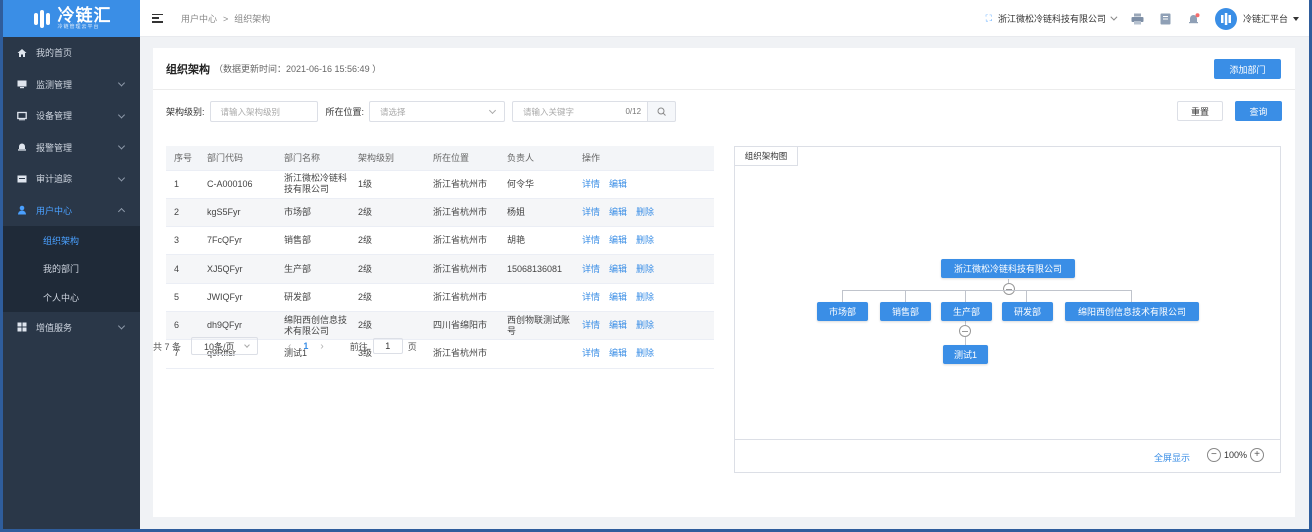  Describe the element at coordinates (1247, 69) in the screenshot. I see `add-department-button: 添加部门` at that location.